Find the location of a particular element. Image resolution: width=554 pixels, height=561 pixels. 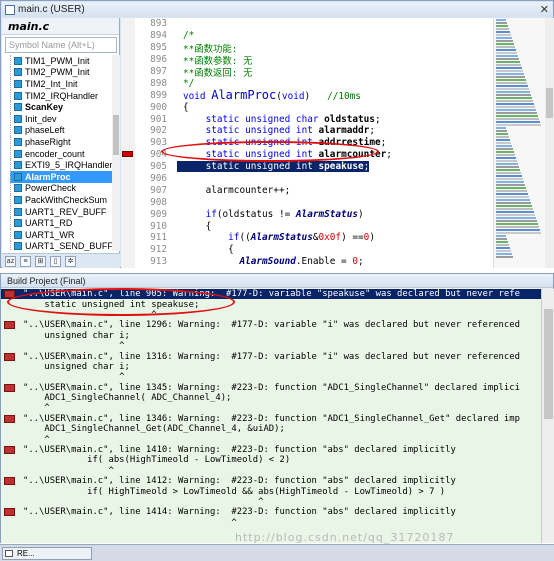

symbol-item-label: TIM2_PWM_Init is located at coordinates (57, 72).